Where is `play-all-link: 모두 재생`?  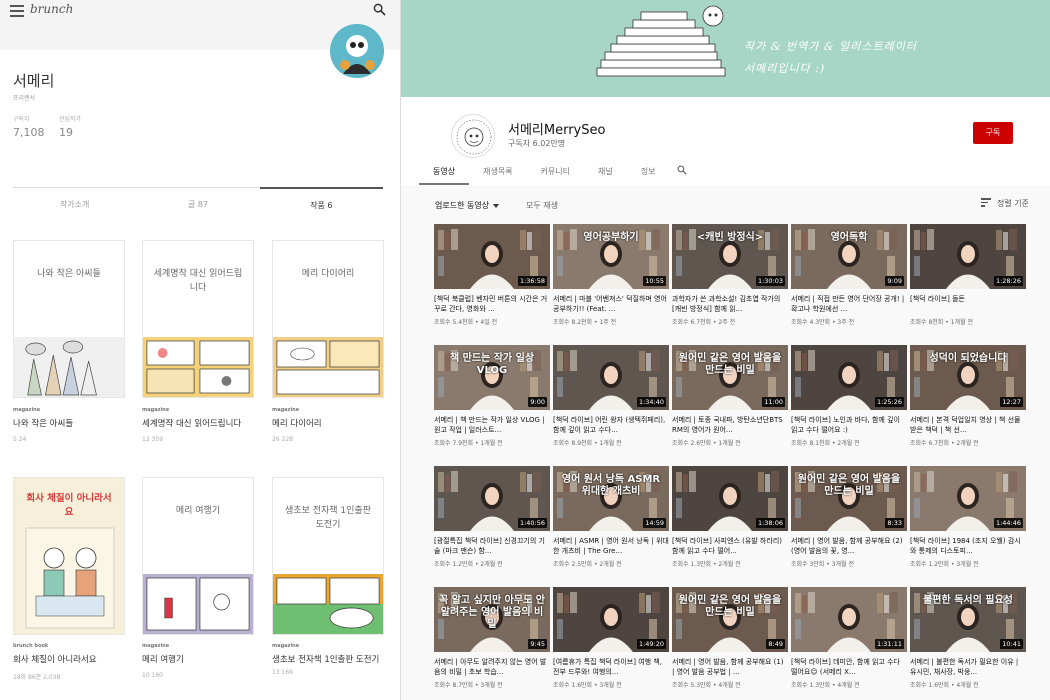 play-all-link: 모두 재생 is located at coordinates (542, 205).